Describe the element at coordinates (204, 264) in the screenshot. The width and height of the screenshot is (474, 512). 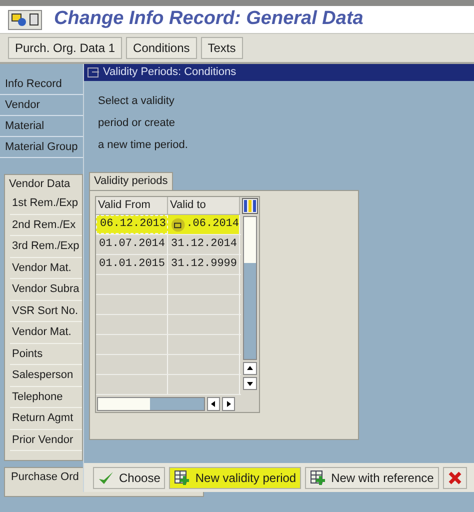
I see `date-cell: 31.12.9999` at that location.